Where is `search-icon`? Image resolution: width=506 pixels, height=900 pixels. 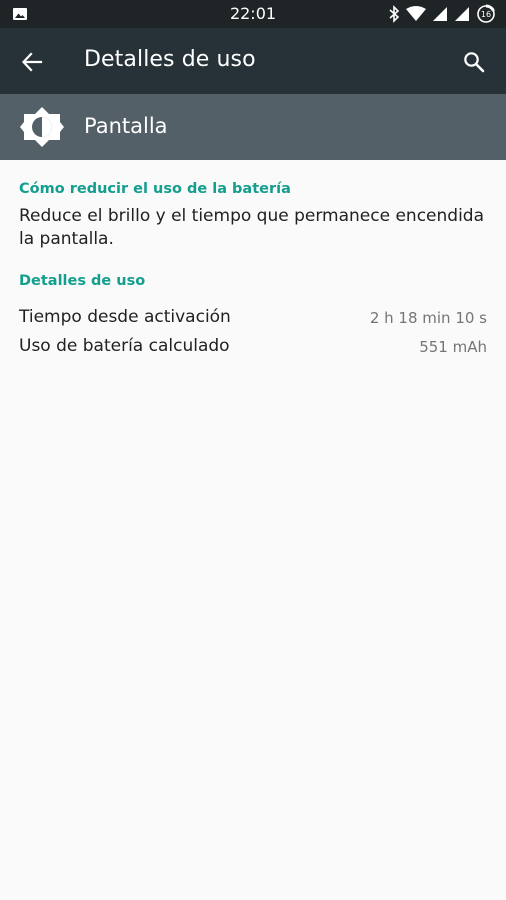 search-icon is located at coordinates (474, 62).